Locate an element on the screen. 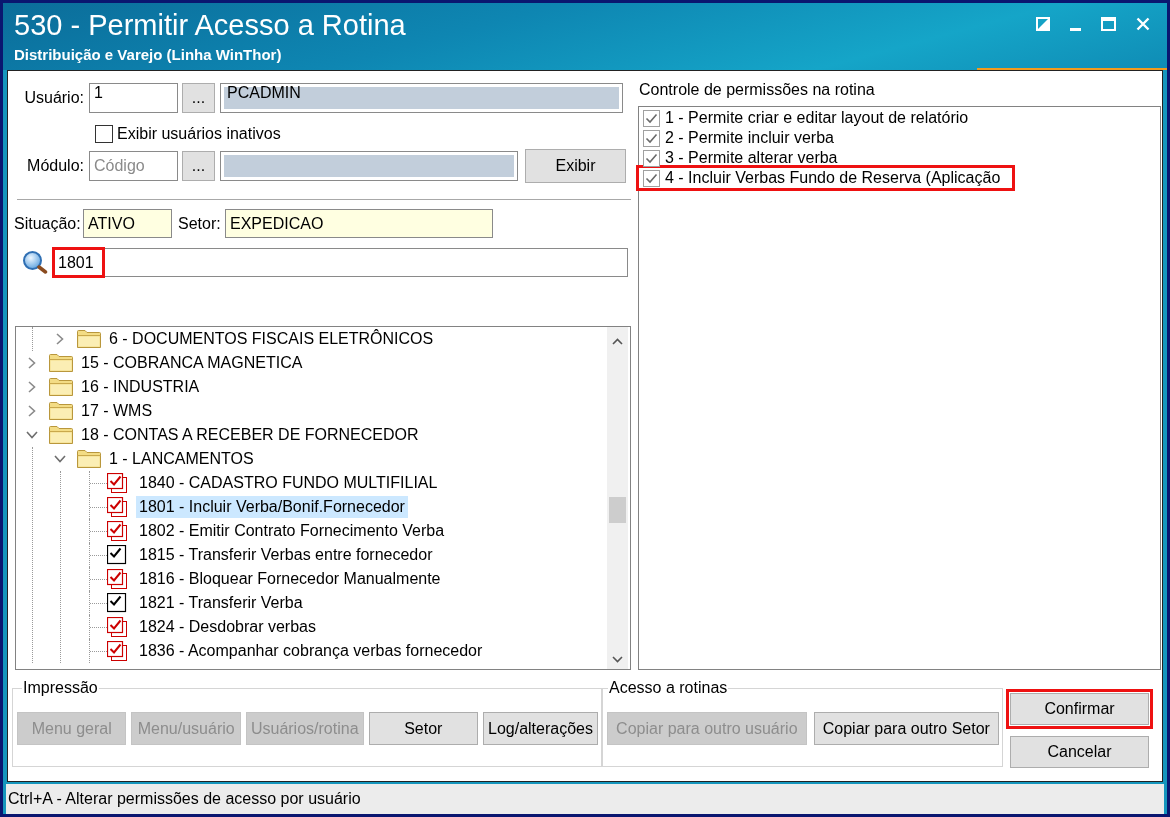 The height and width of the screenshot is (817, 1170). field-label: Módulo: is located at coordinates (55, 166).